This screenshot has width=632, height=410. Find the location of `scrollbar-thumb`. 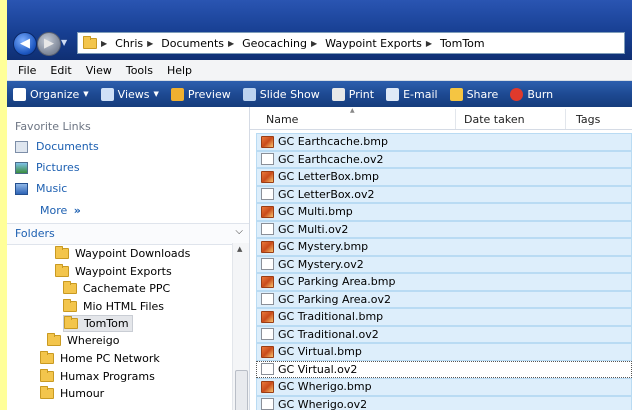

scrollbar-thumb is located at coordinates (241, 390).